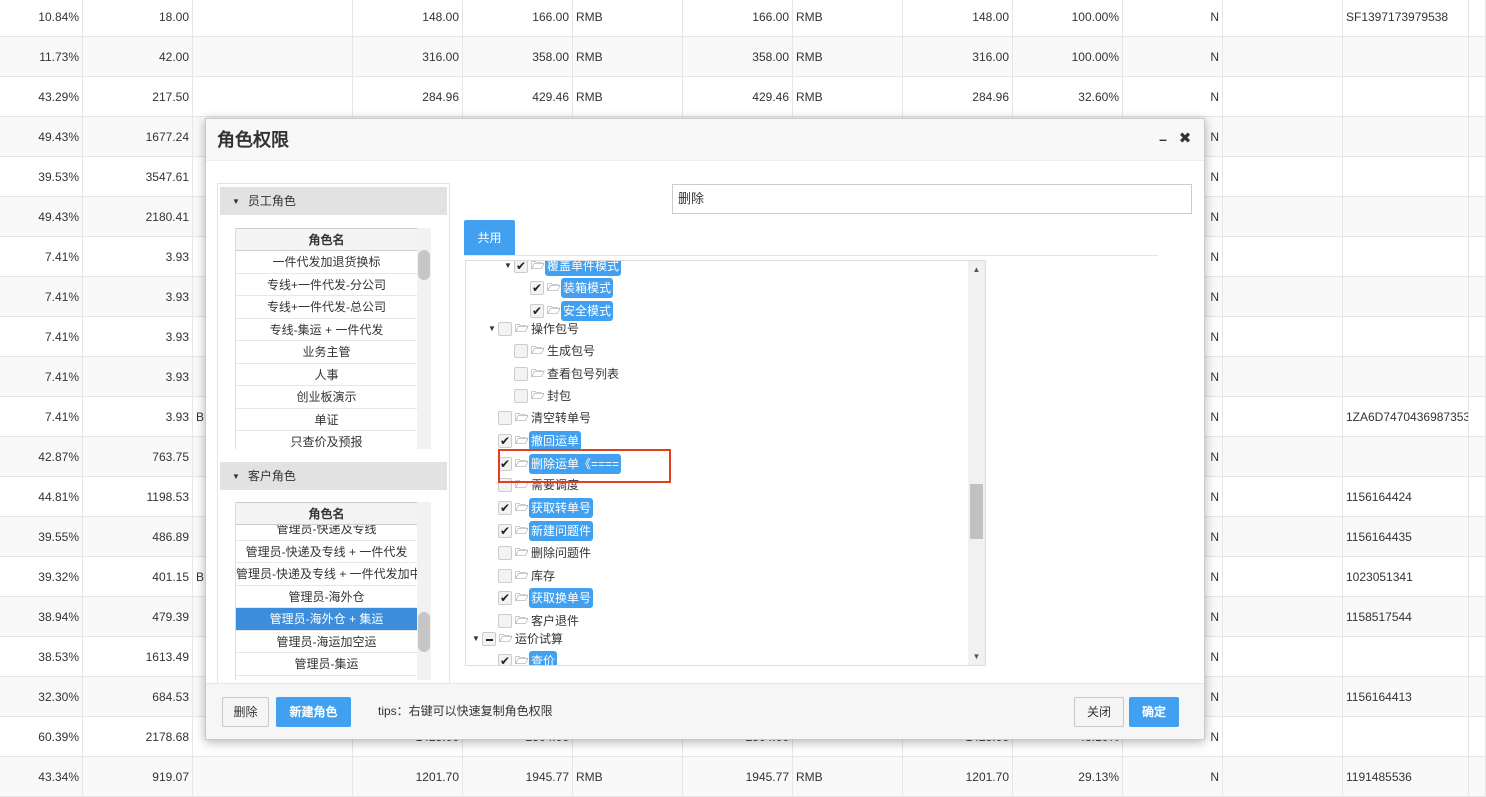  What do you see at coordinates (424, 591) in the screenshot?
I see `customer-role-scrollbar` at bounding box center [424, 591].